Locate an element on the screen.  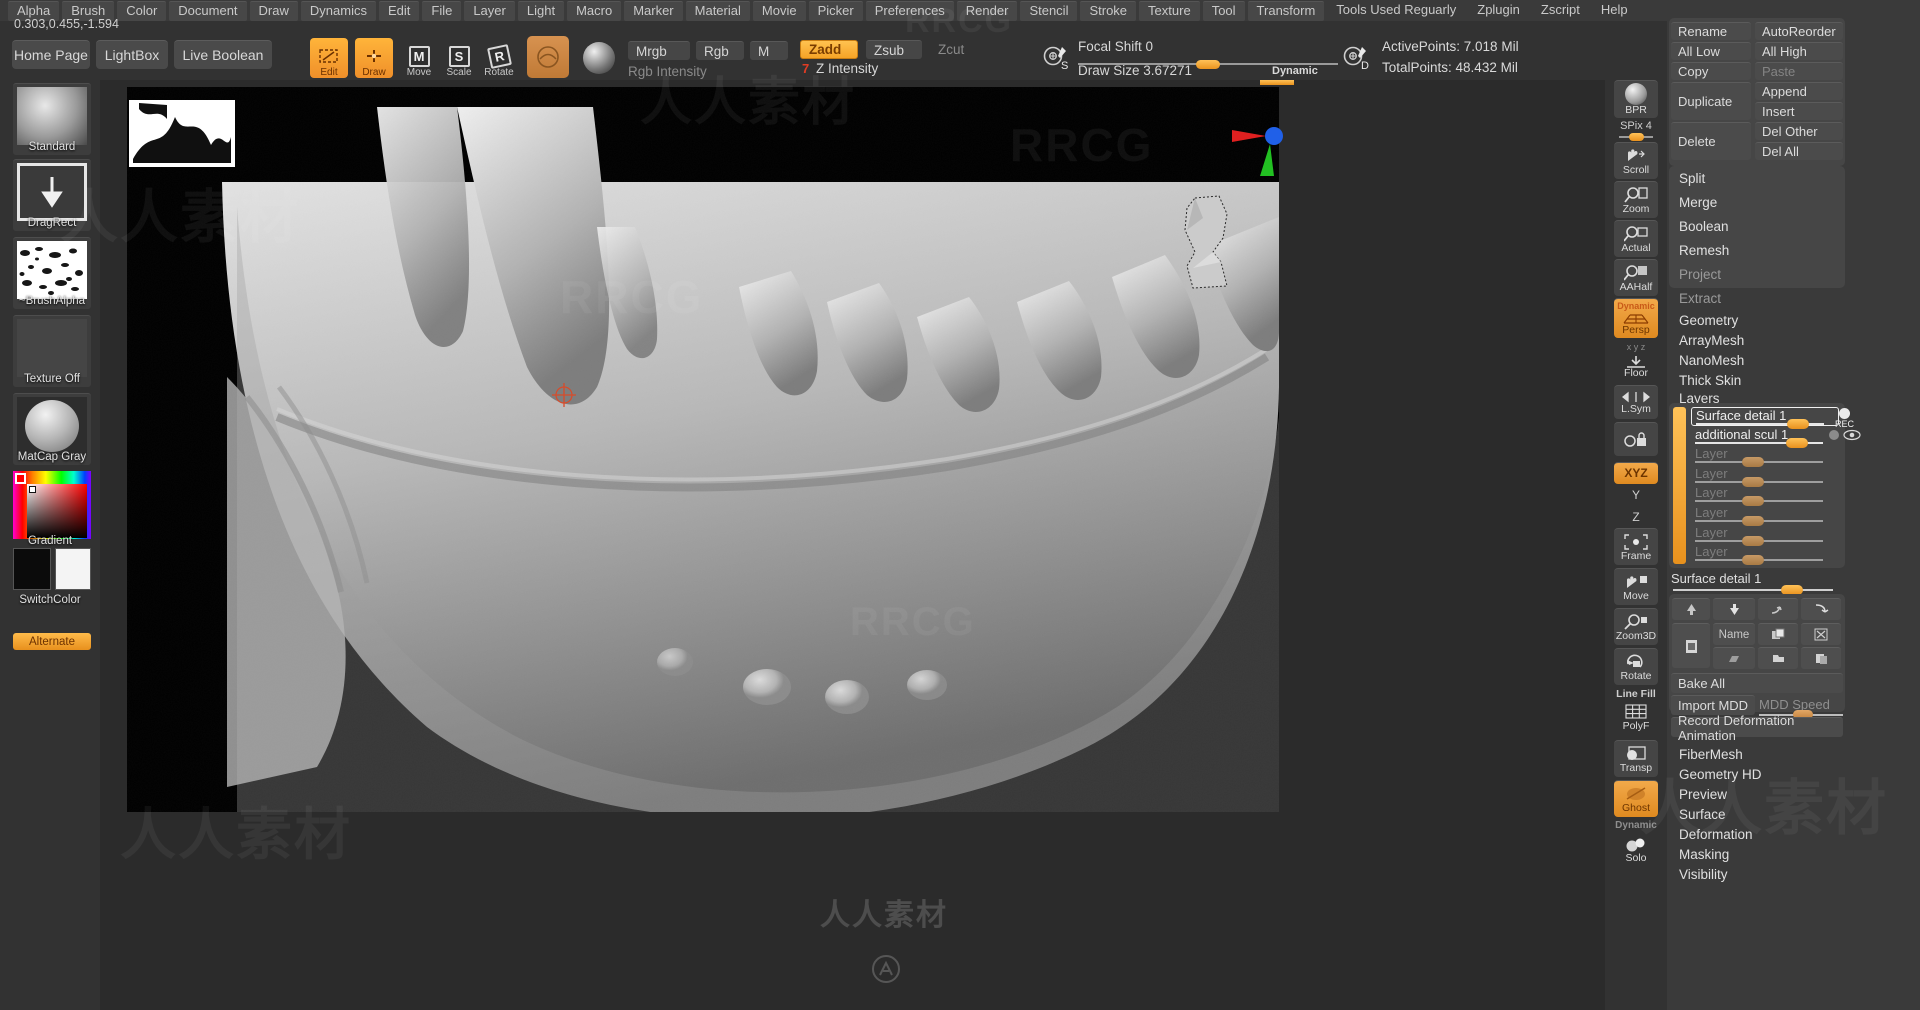
section-thickskin: Thick Skin is located at coordinates (1793, 380).